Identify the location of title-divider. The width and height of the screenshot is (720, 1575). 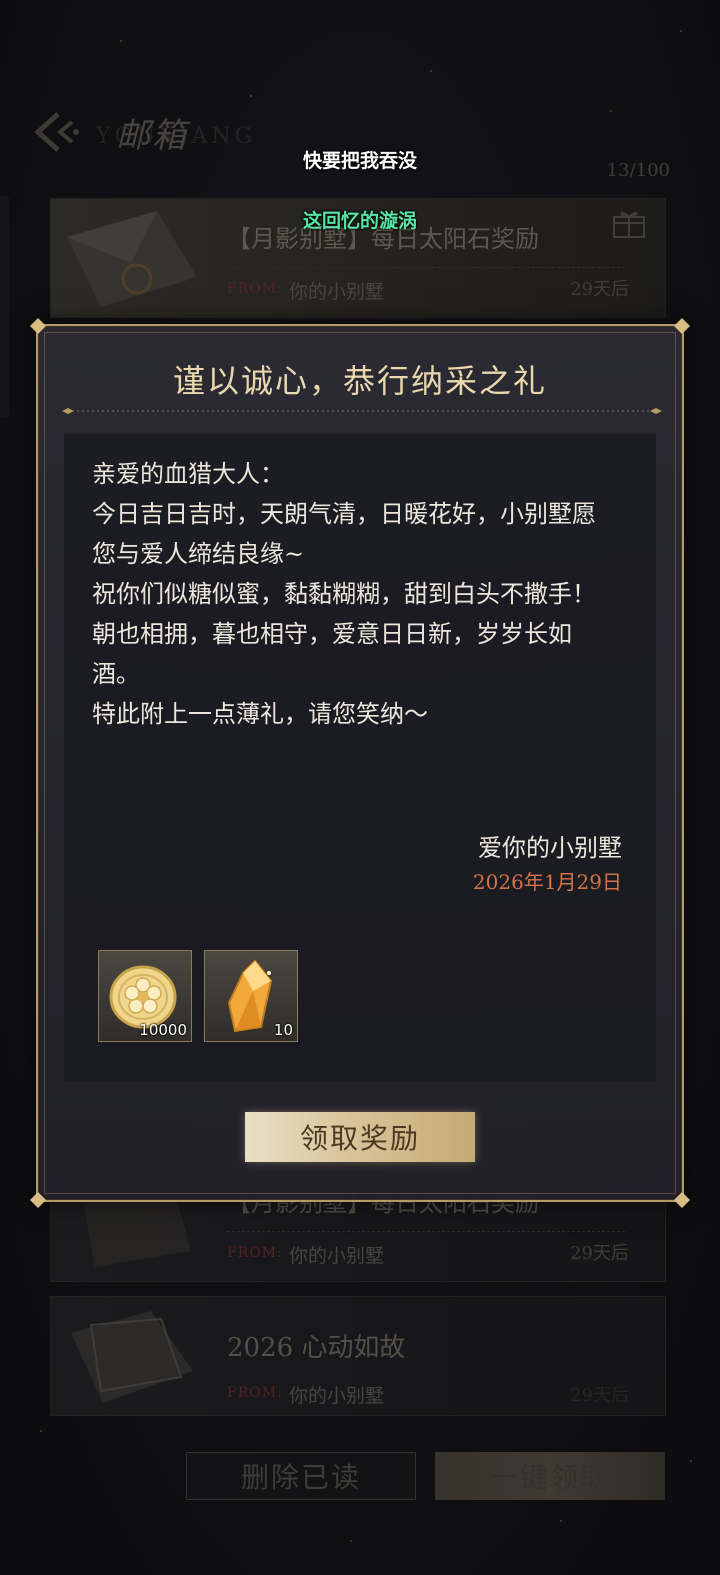
(362, 411).